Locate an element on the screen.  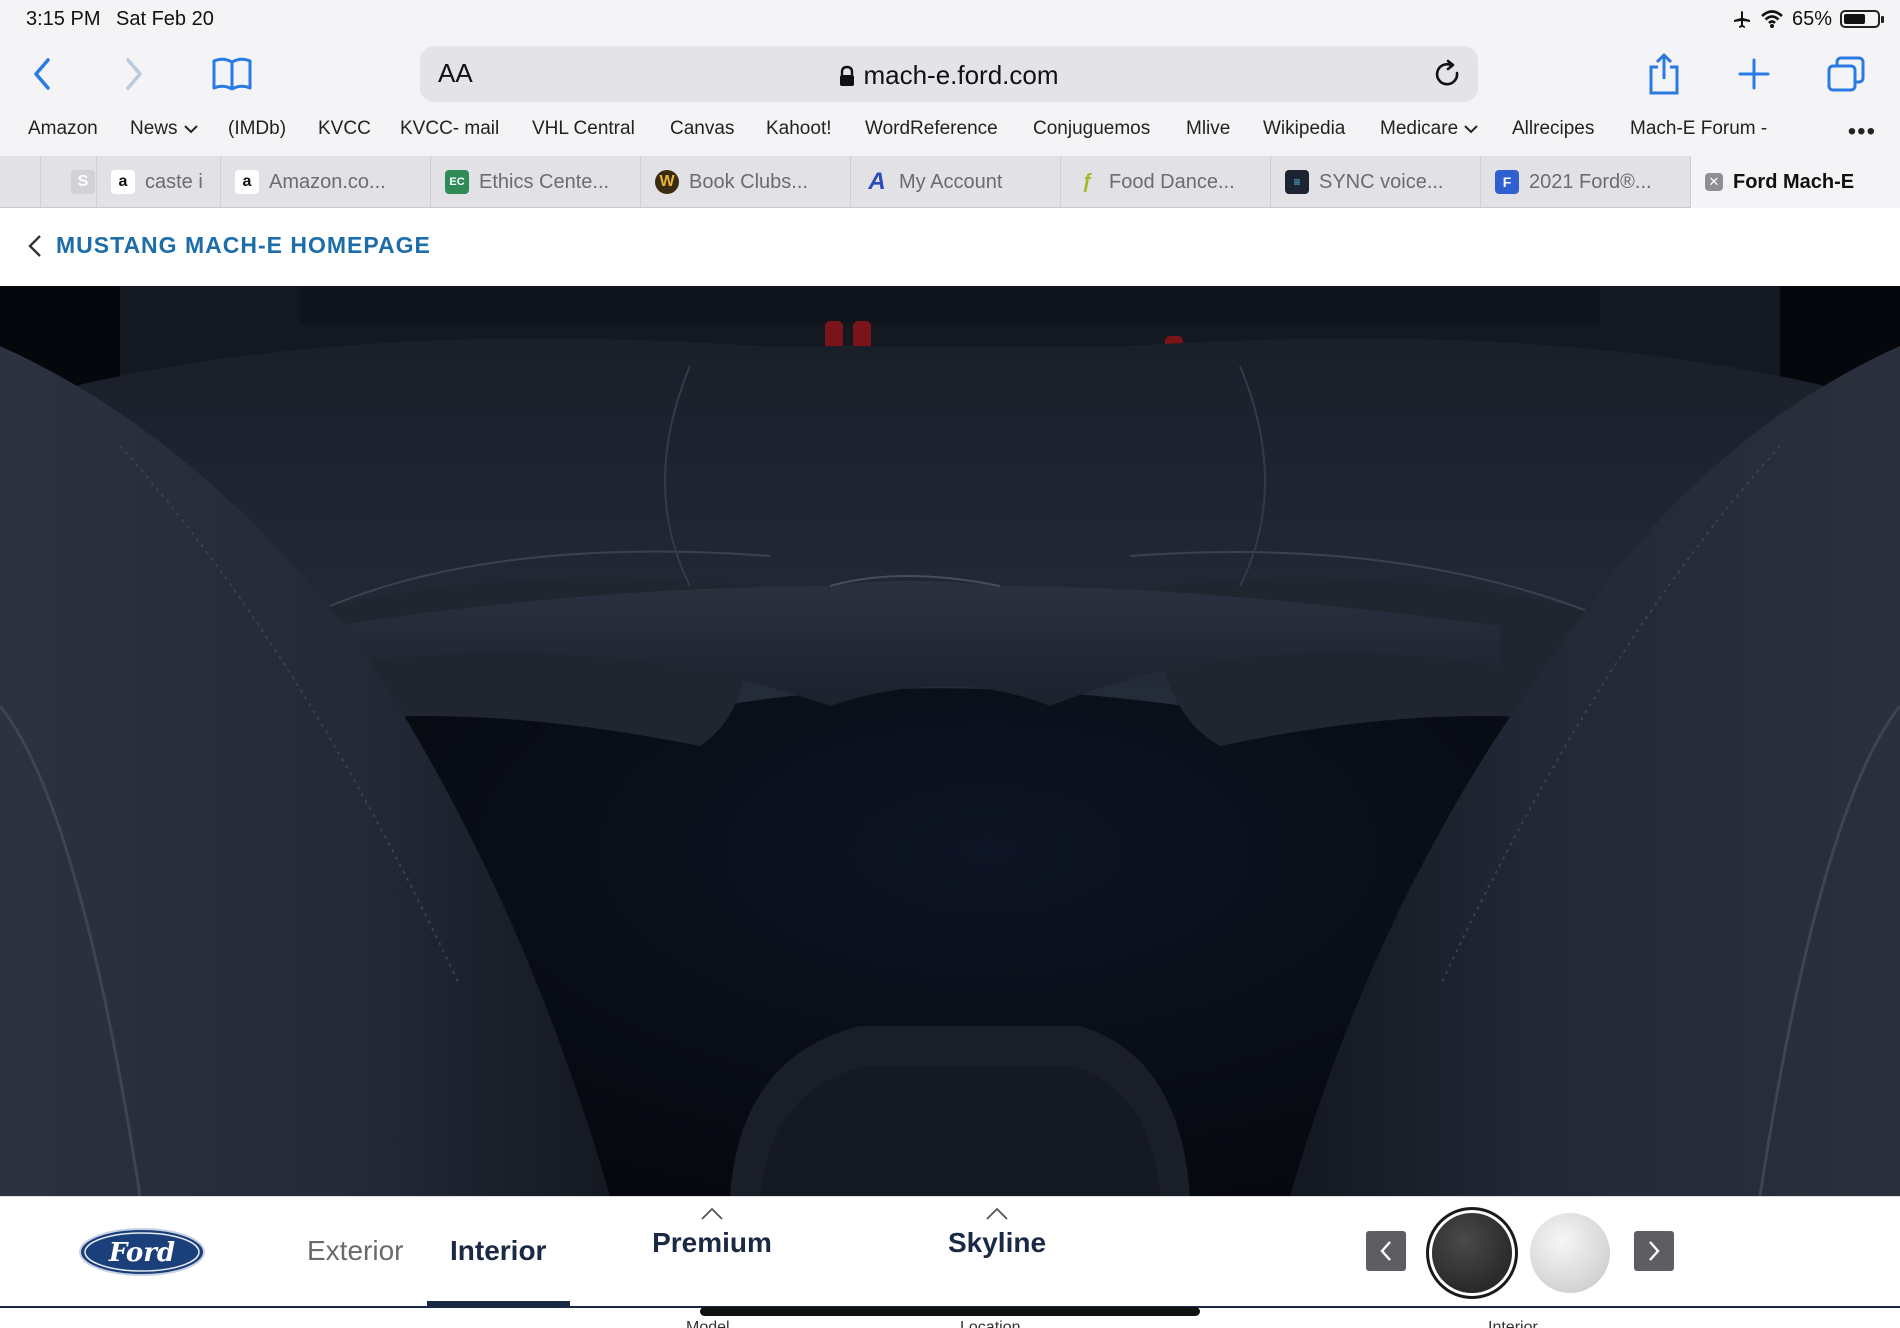
favorite-kahoot: Kahoot! is located at coordinates (799, 129).